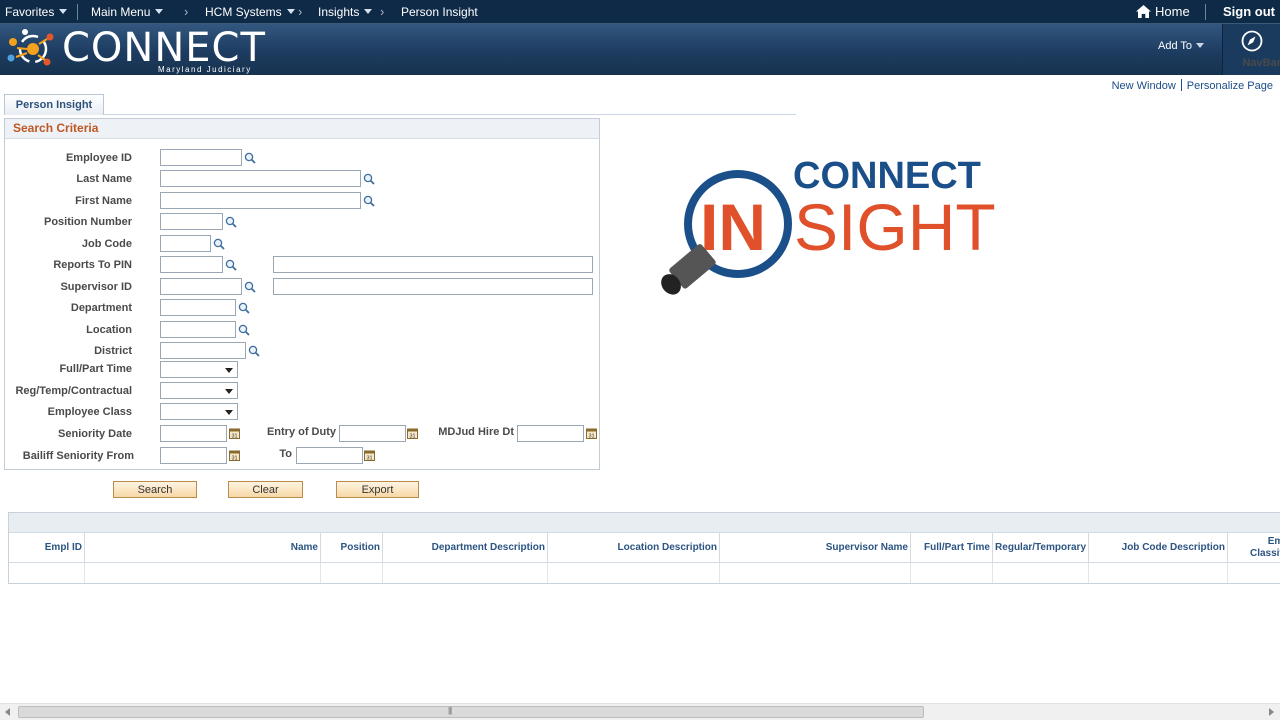  I want to click on seniority-date-label: Seniority Date, so click(95, 434).